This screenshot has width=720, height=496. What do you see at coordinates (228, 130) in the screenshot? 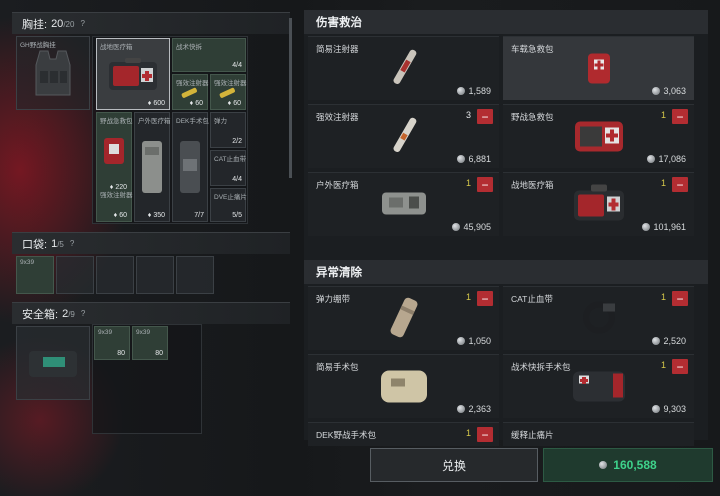
I see `slot-bandage: 弹力 2/2` at bounding box center [228, 130].